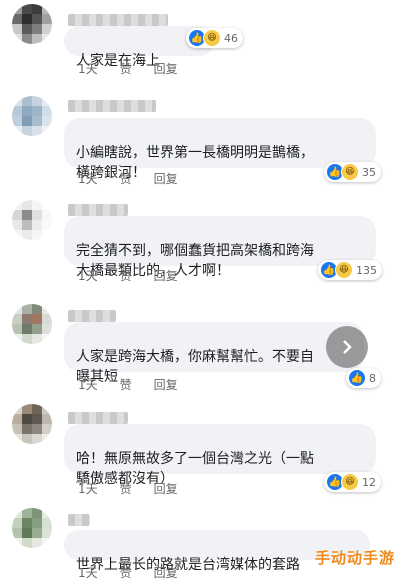 The image size is (405, 581). What do you see at coordinates (369, 172) in the screenshot?
I see `reaction-count: 35` at bounding box center [369, 172].